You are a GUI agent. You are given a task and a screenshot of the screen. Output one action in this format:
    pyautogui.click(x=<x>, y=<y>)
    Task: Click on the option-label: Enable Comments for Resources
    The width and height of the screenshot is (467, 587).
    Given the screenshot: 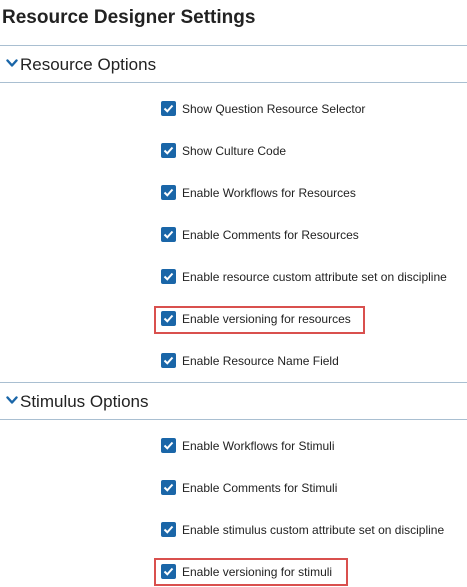 What is the action you would take?
    pyautogui.click(x=270, y=235)
    